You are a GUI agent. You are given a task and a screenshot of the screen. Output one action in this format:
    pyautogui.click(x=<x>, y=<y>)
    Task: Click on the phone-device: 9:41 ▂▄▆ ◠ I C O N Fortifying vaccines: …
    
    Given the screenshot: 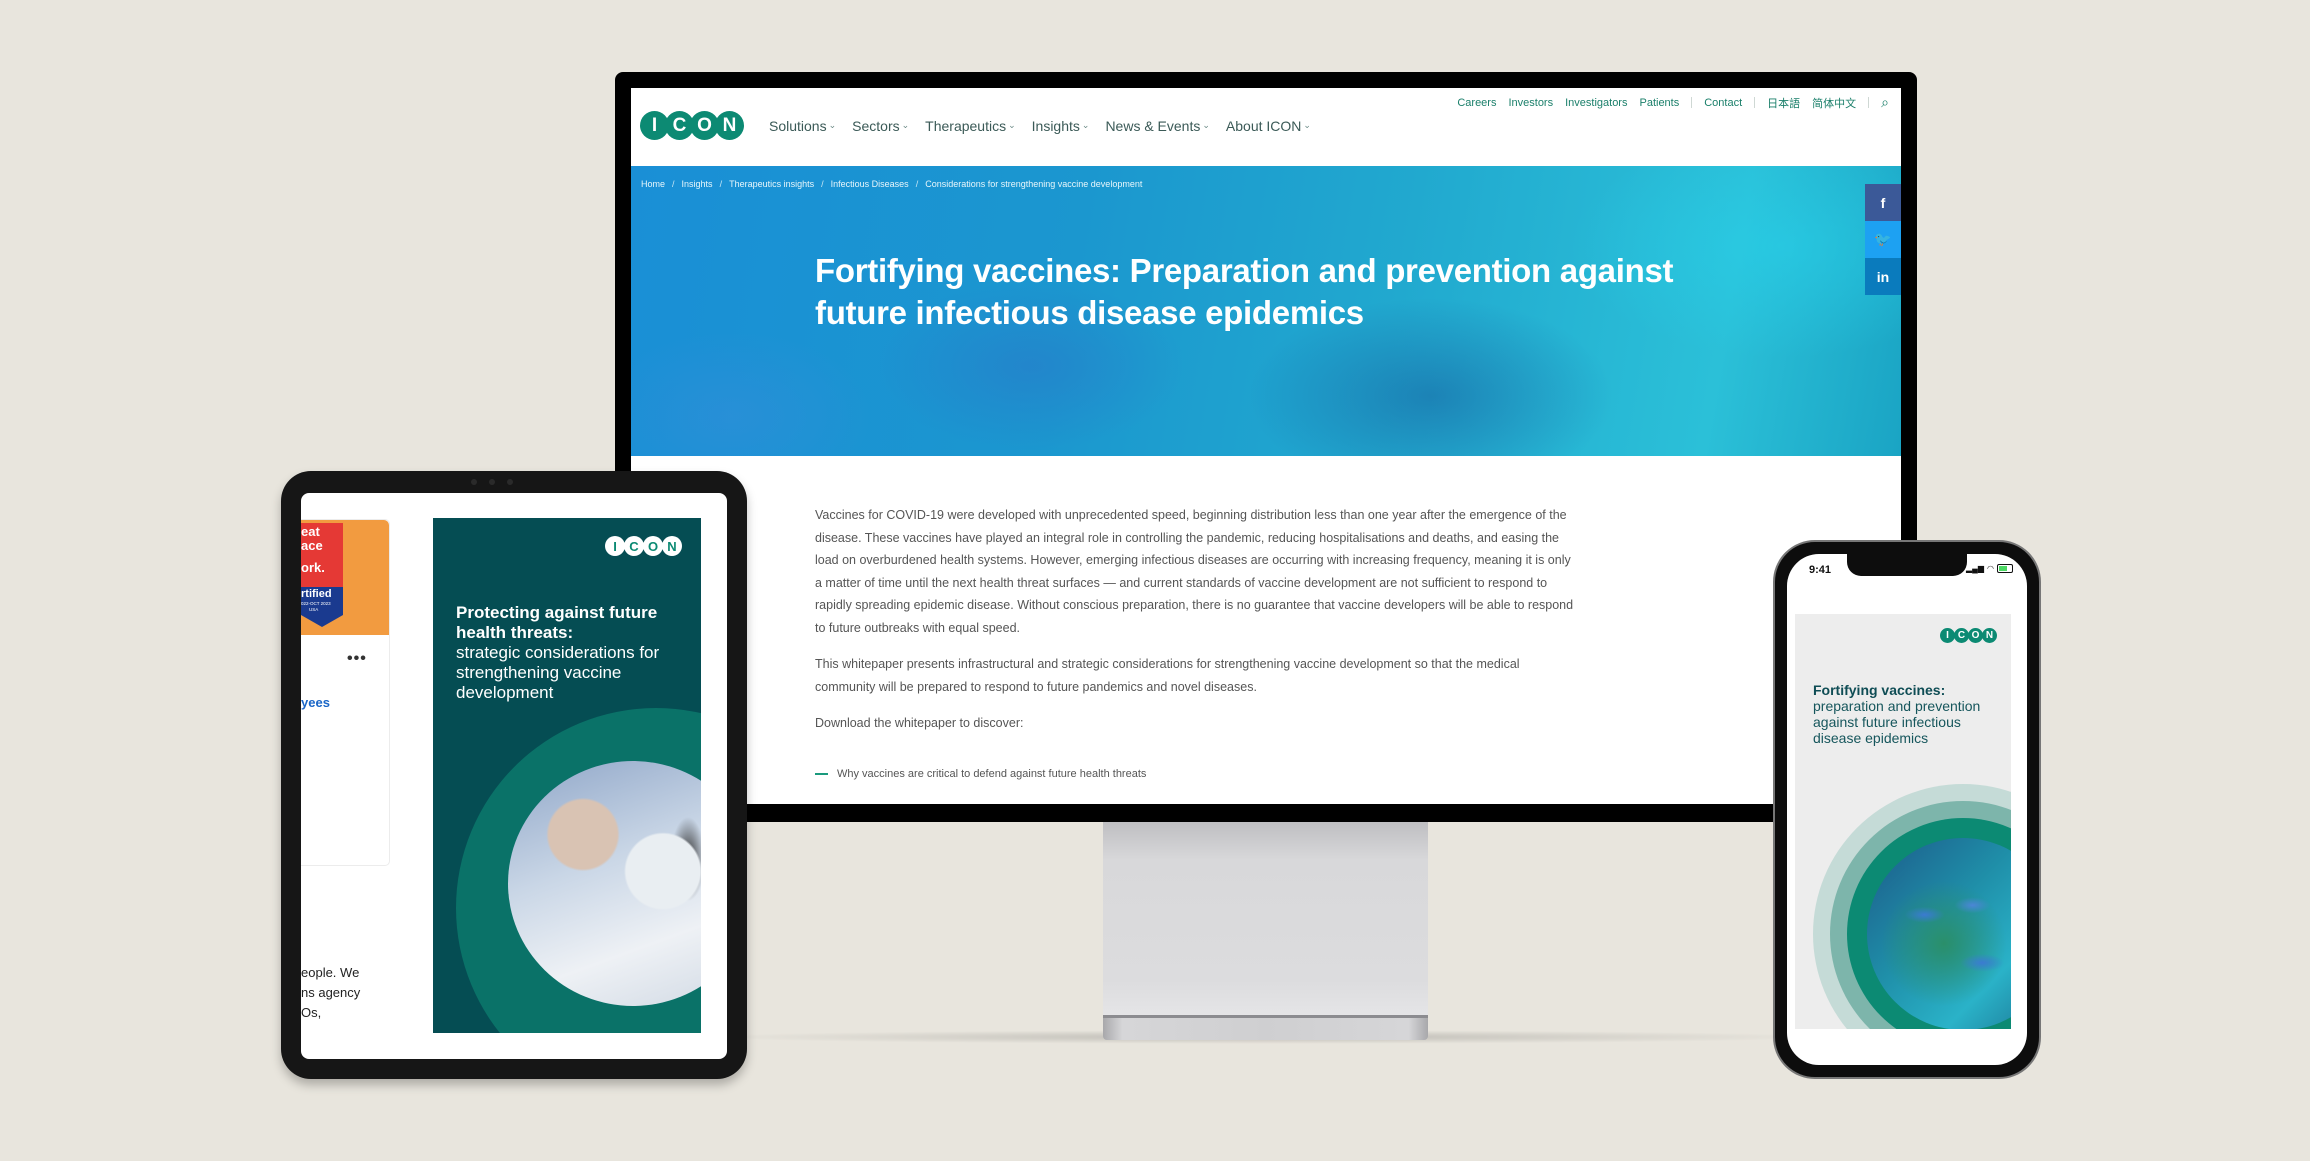 What is the action you would take?
    pyautogui.click(x=1907, y=809)
    